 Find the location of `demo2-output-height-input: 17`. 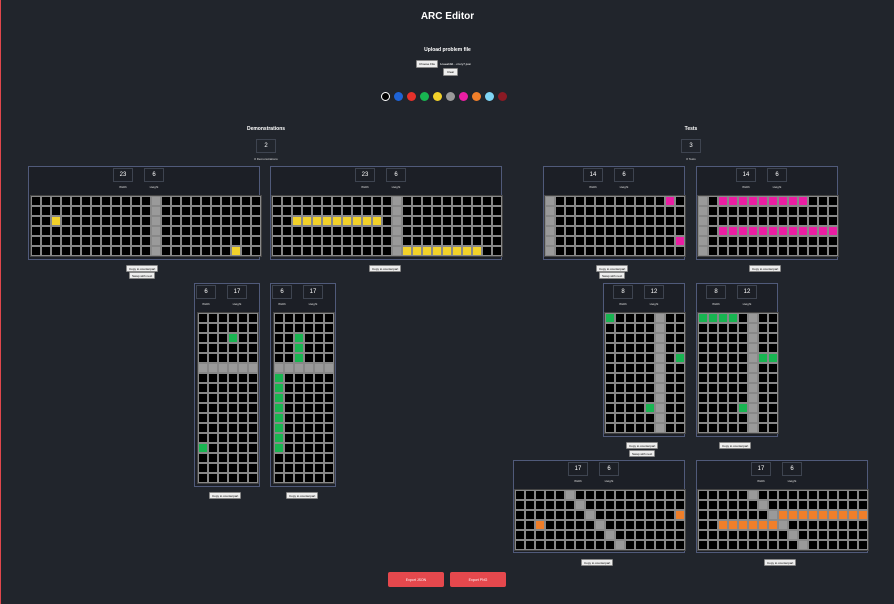

demo2-output-height-input: 17 is located at coordinates (313, 292).